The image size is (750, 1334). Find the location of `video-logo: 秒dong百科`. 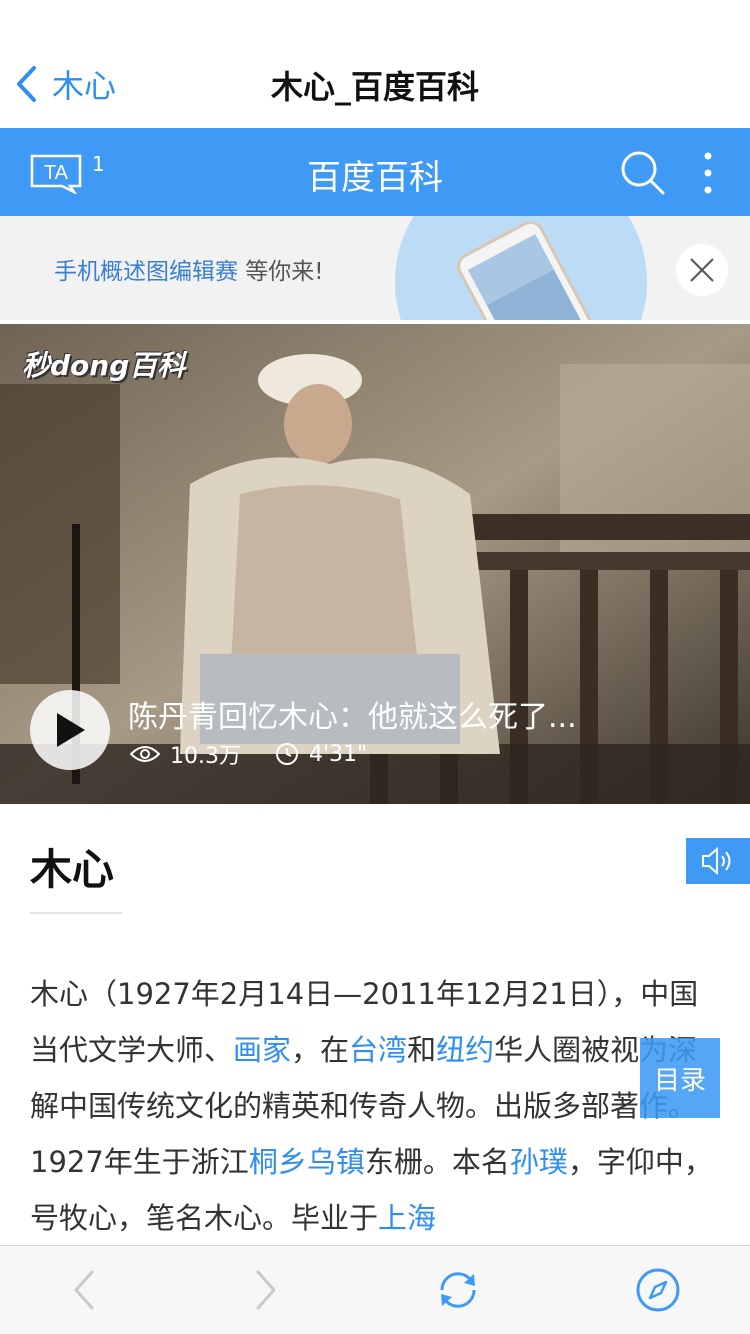

video-logo: 秒dong百科 is located at coordinates (104, 365).